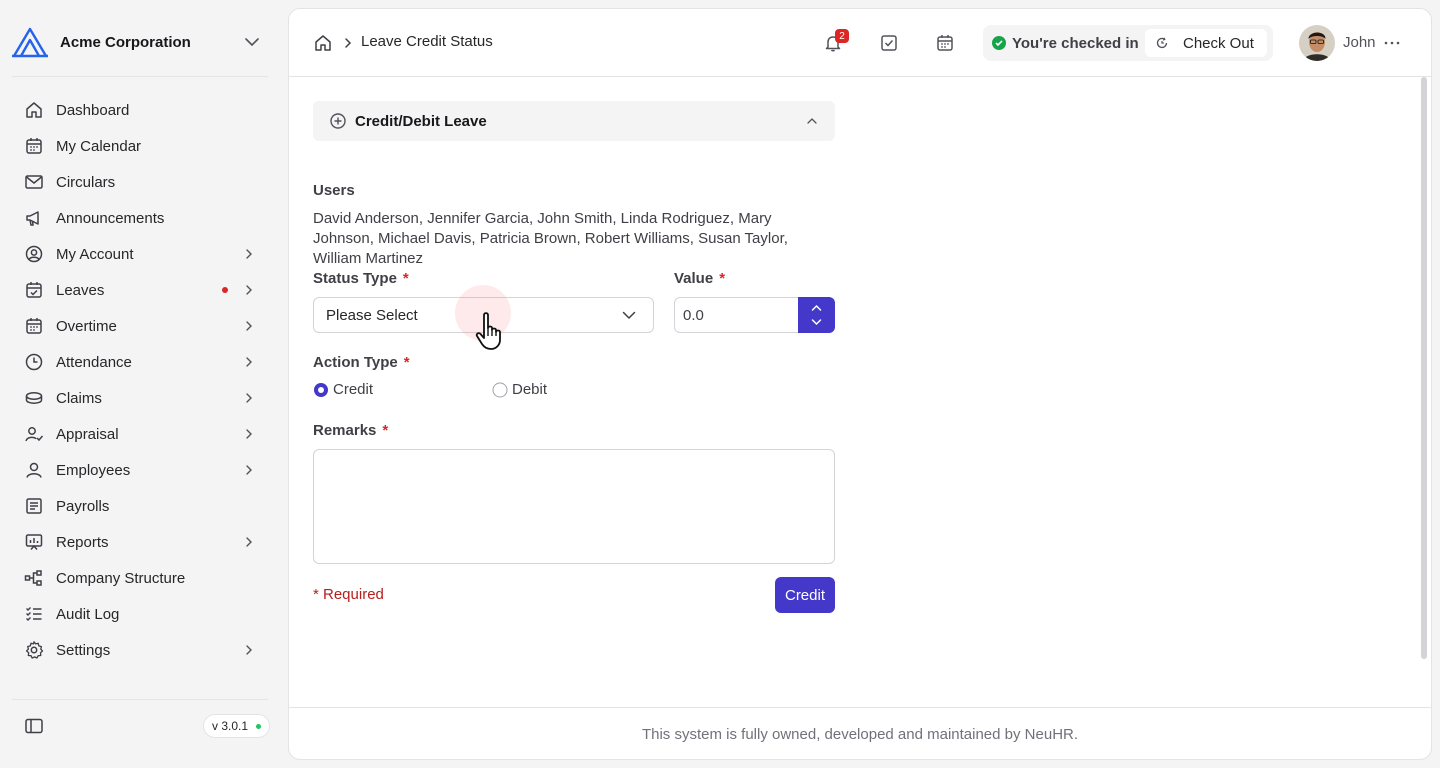  What do you see at coordinates (140, 398) in the screenshot?
I see `sidebar-item-claims: Claims` at bounding box center [140, 398].